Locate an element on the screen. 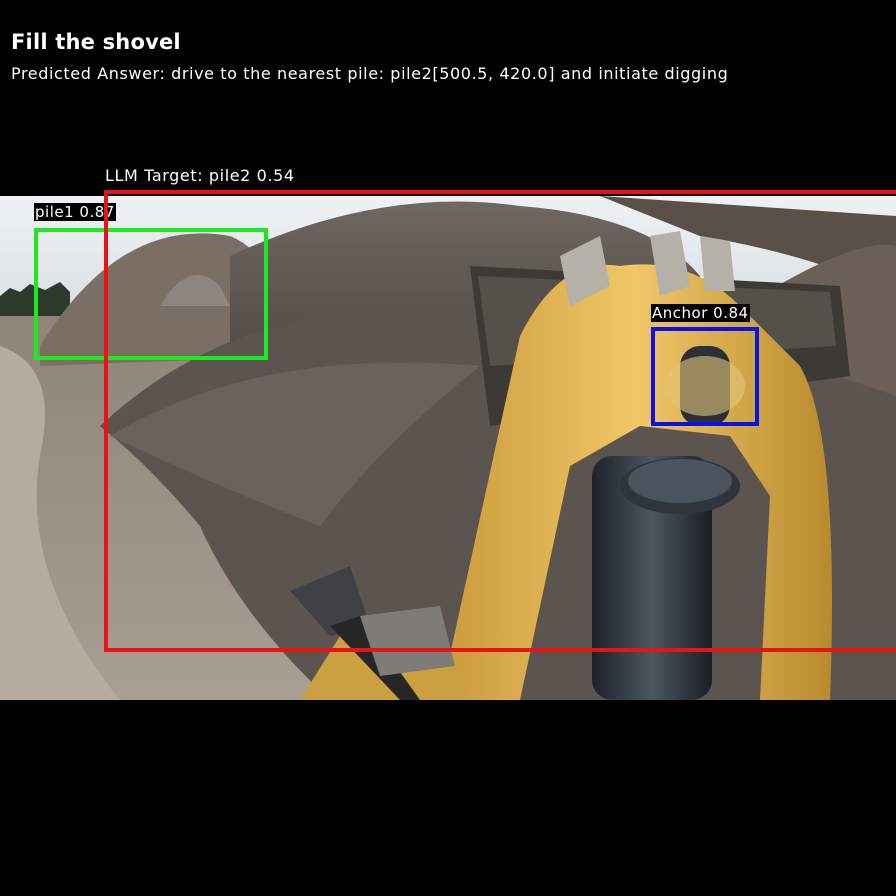  llm-target-label: LLM Target: pile2 0.54 is located at coordinates (200, 175).